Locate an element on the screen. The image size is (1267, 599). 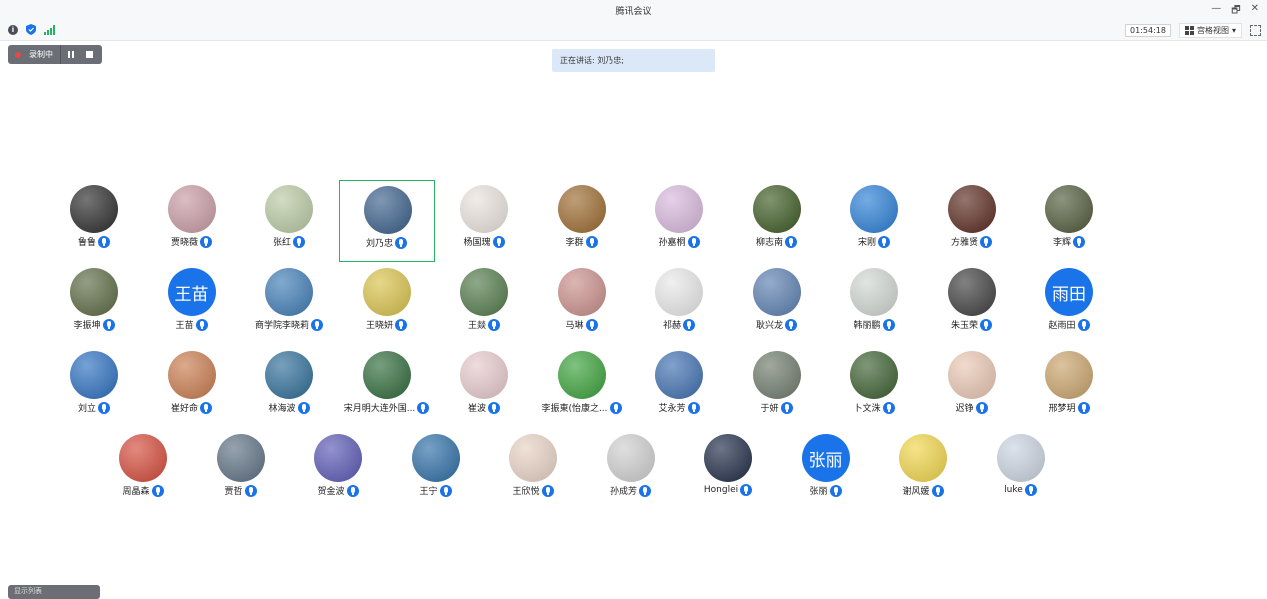
participant-tile: luke is located at coordinates (1021, 470).